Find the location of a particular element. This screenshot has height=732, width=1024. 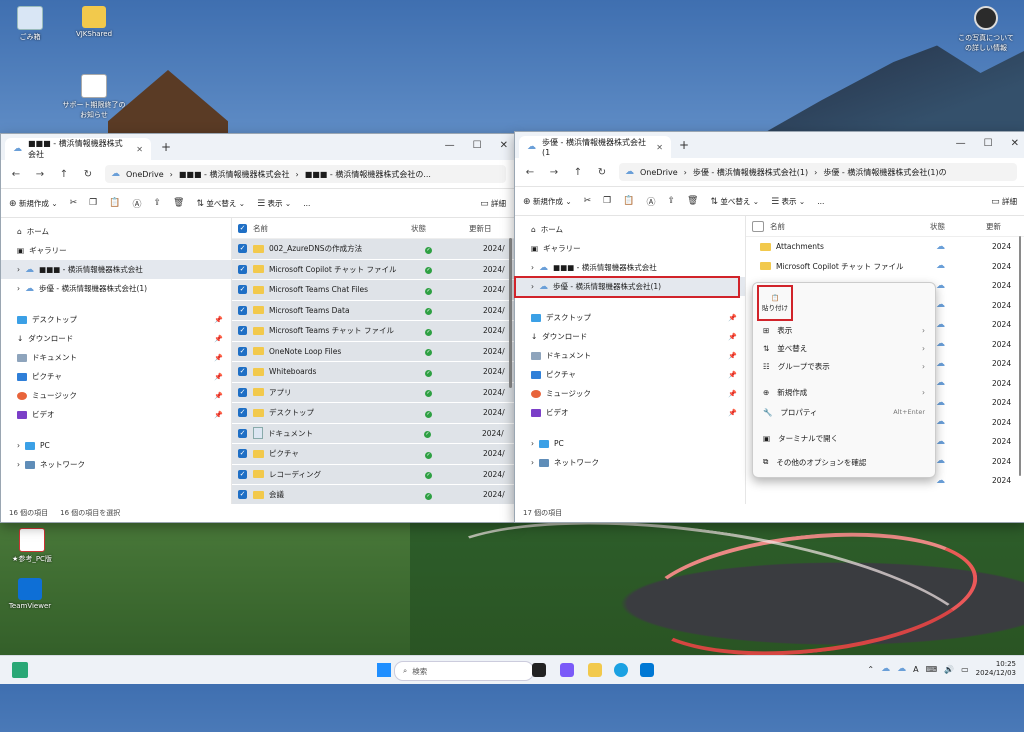

sidebar-item-pc: › PC is located at coordinates (116, 445).